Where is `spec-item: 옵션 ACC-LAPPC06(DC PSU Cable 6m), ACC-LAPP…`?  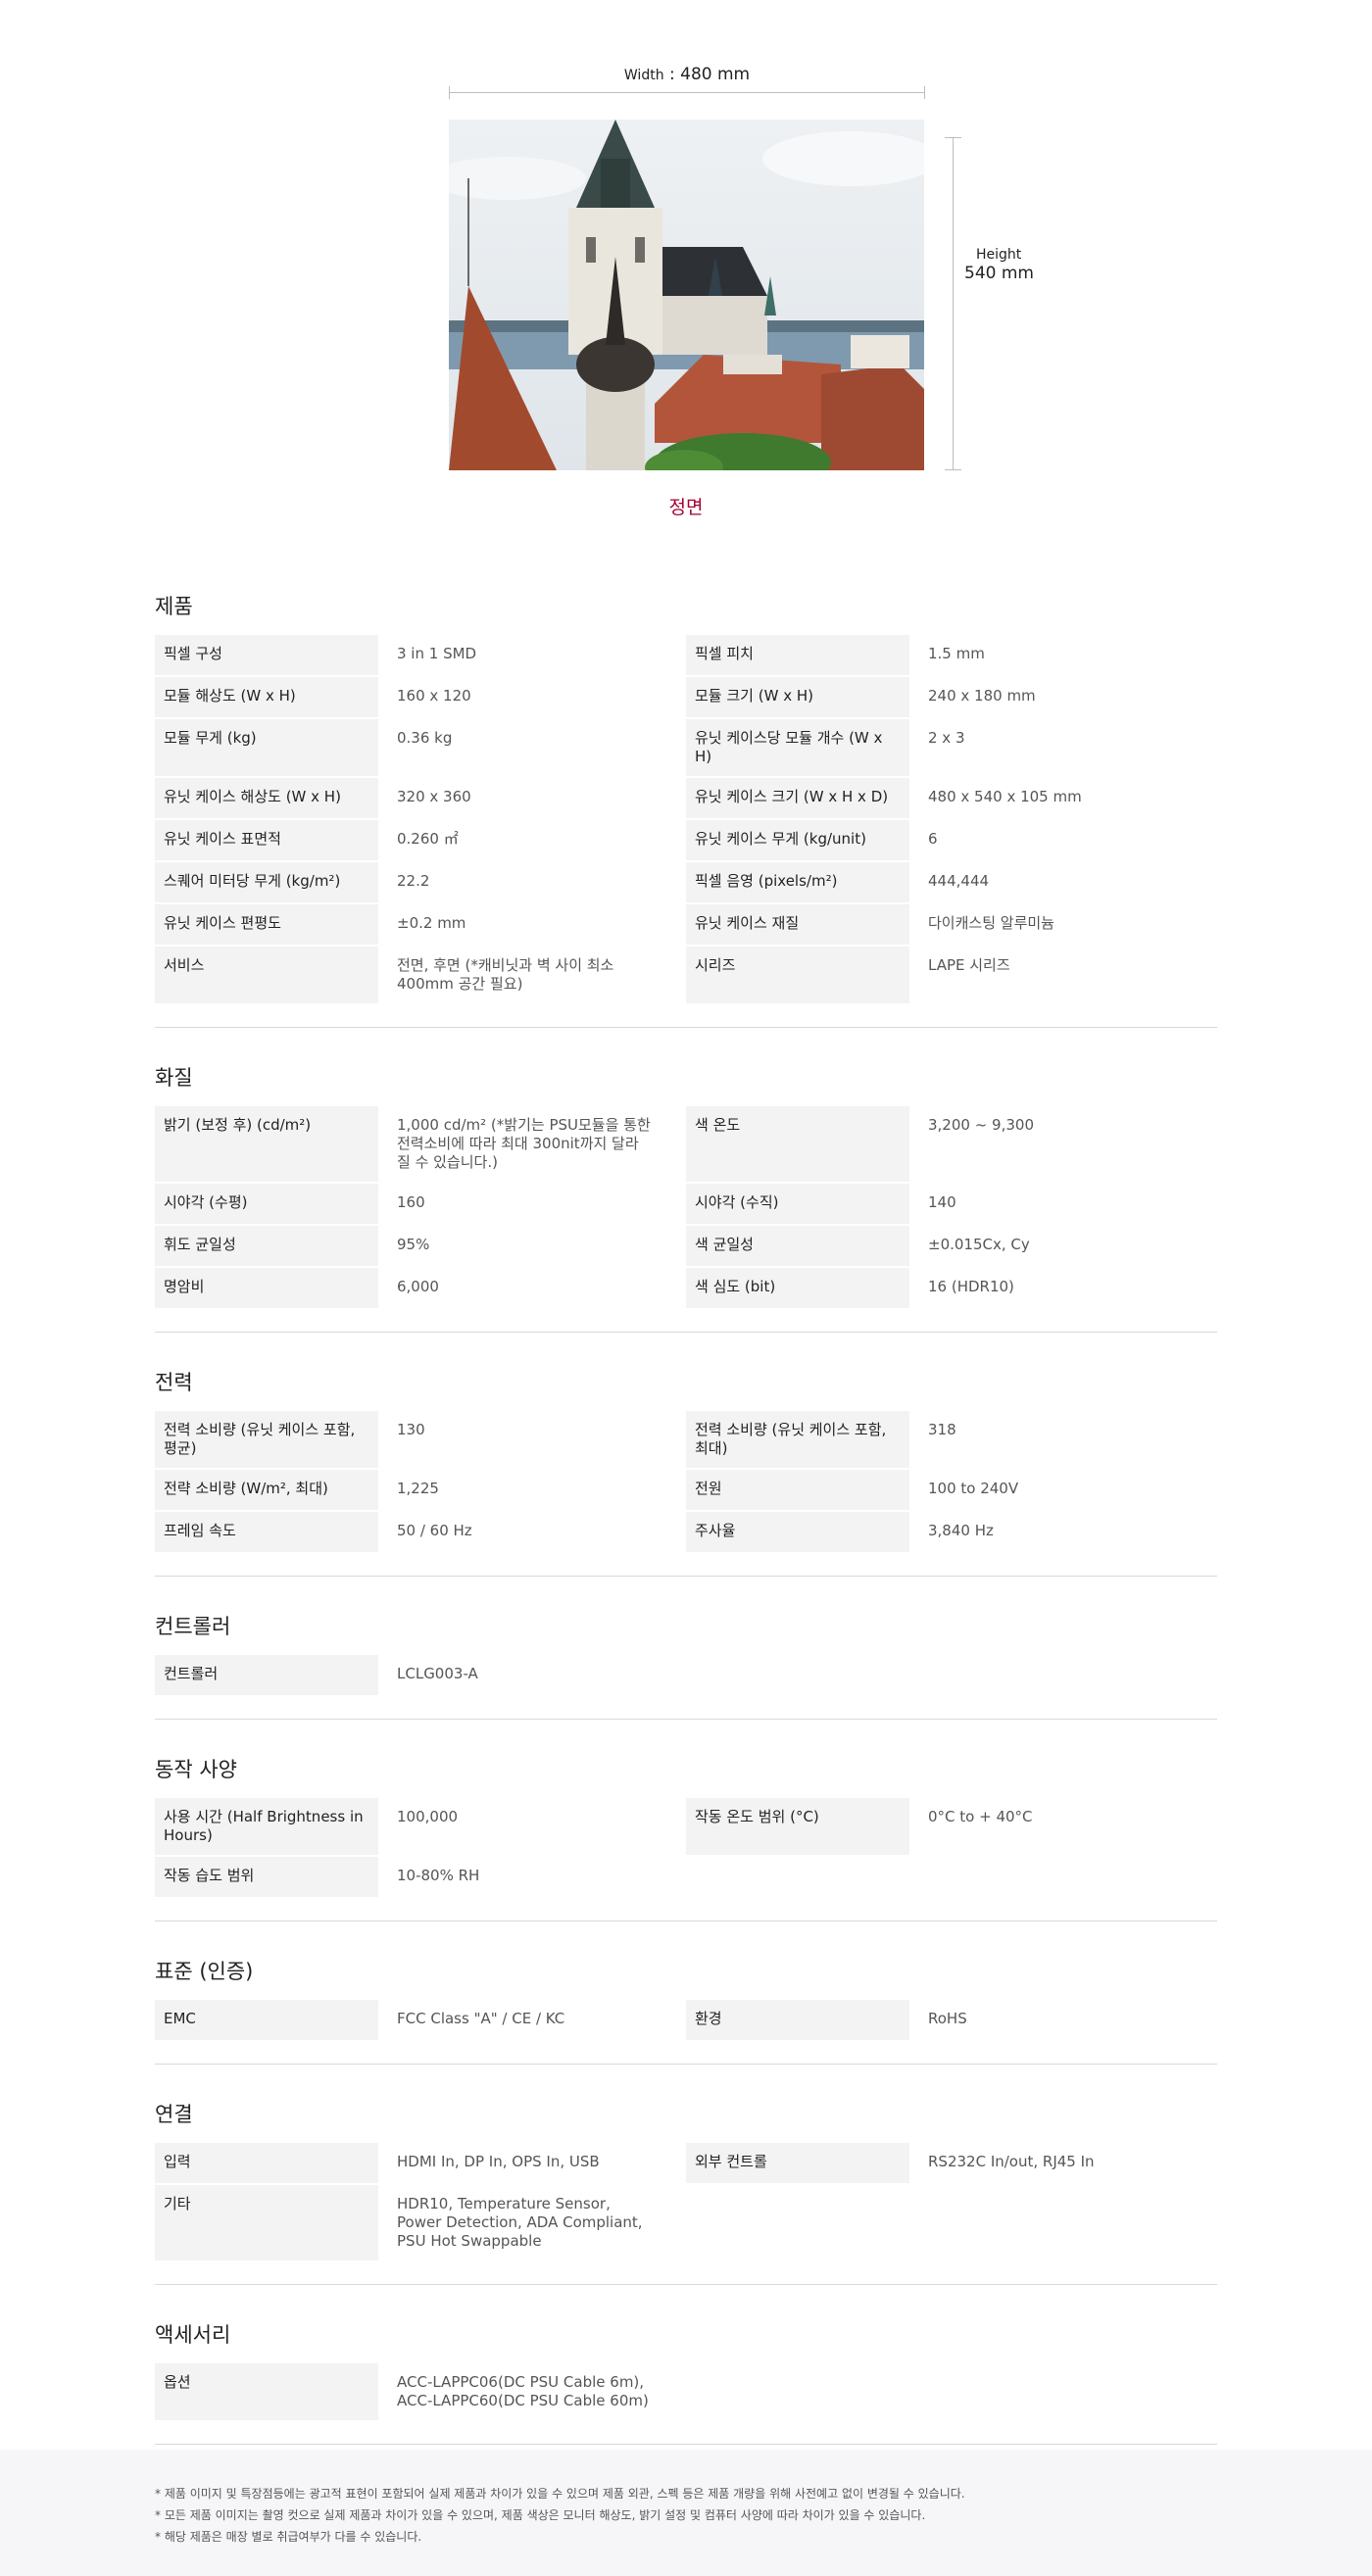 spec-item: 옵션 ACC-LAPPC06(DC PSU Cable 6m), ACC-LAPP… is located at coordinates (420, 2391).